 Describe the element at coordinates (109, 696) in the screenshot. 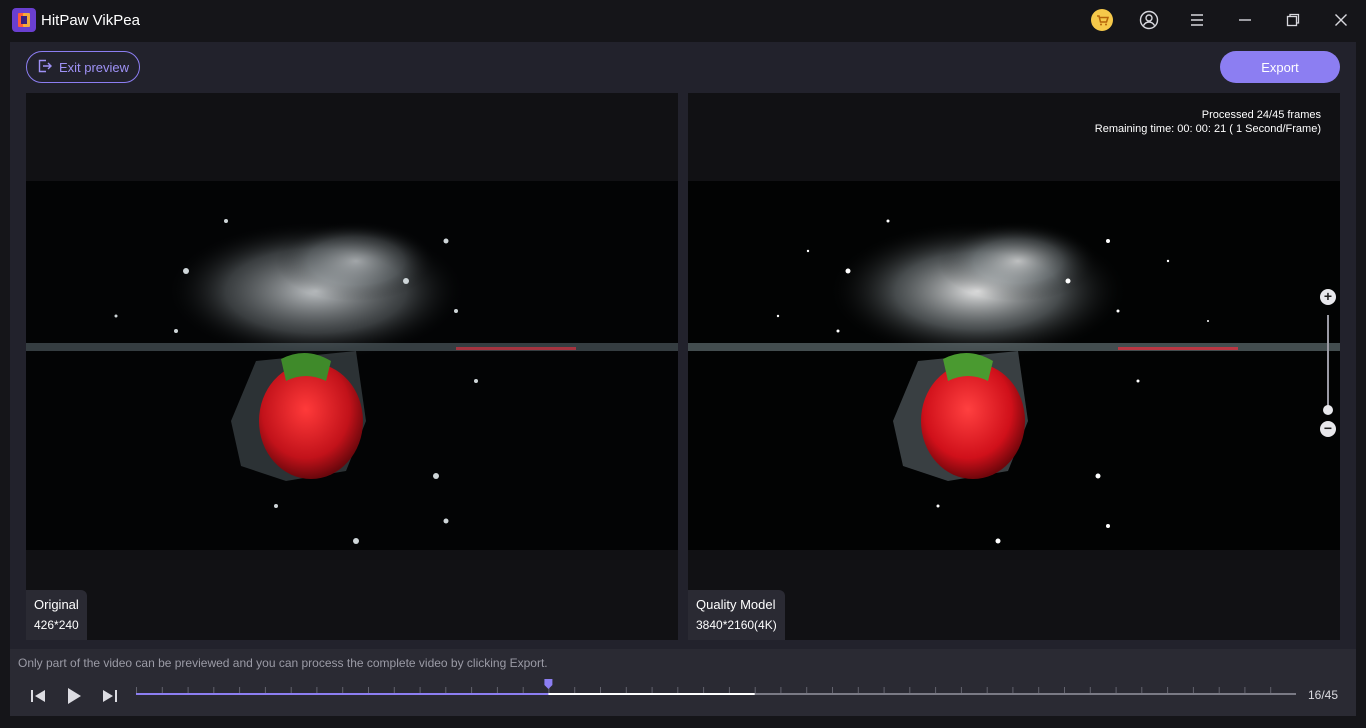

I see `next-frame-button` at that location.